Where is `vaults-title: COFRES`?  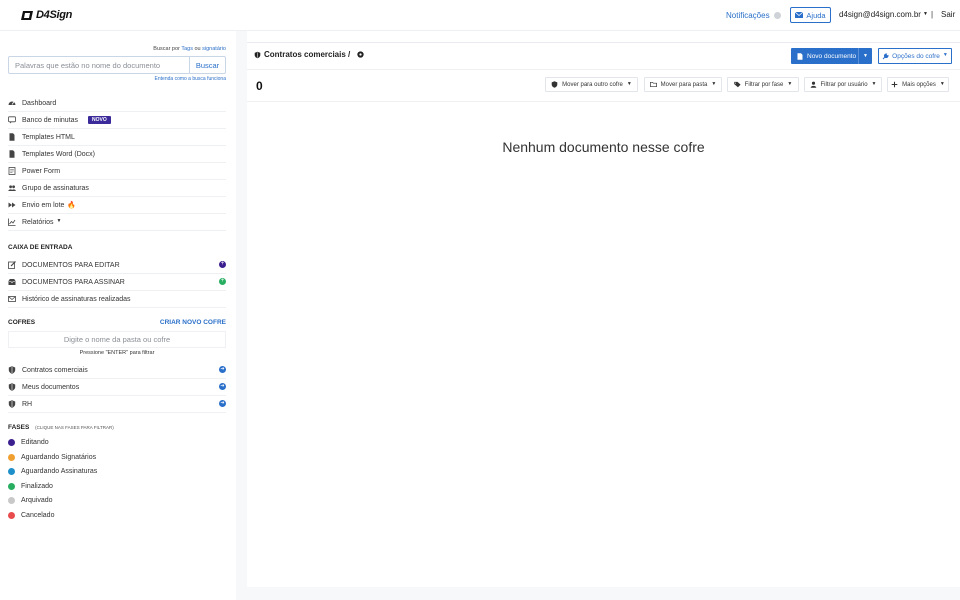
vaults-title: COFRES is located at coordinates (22, 322).